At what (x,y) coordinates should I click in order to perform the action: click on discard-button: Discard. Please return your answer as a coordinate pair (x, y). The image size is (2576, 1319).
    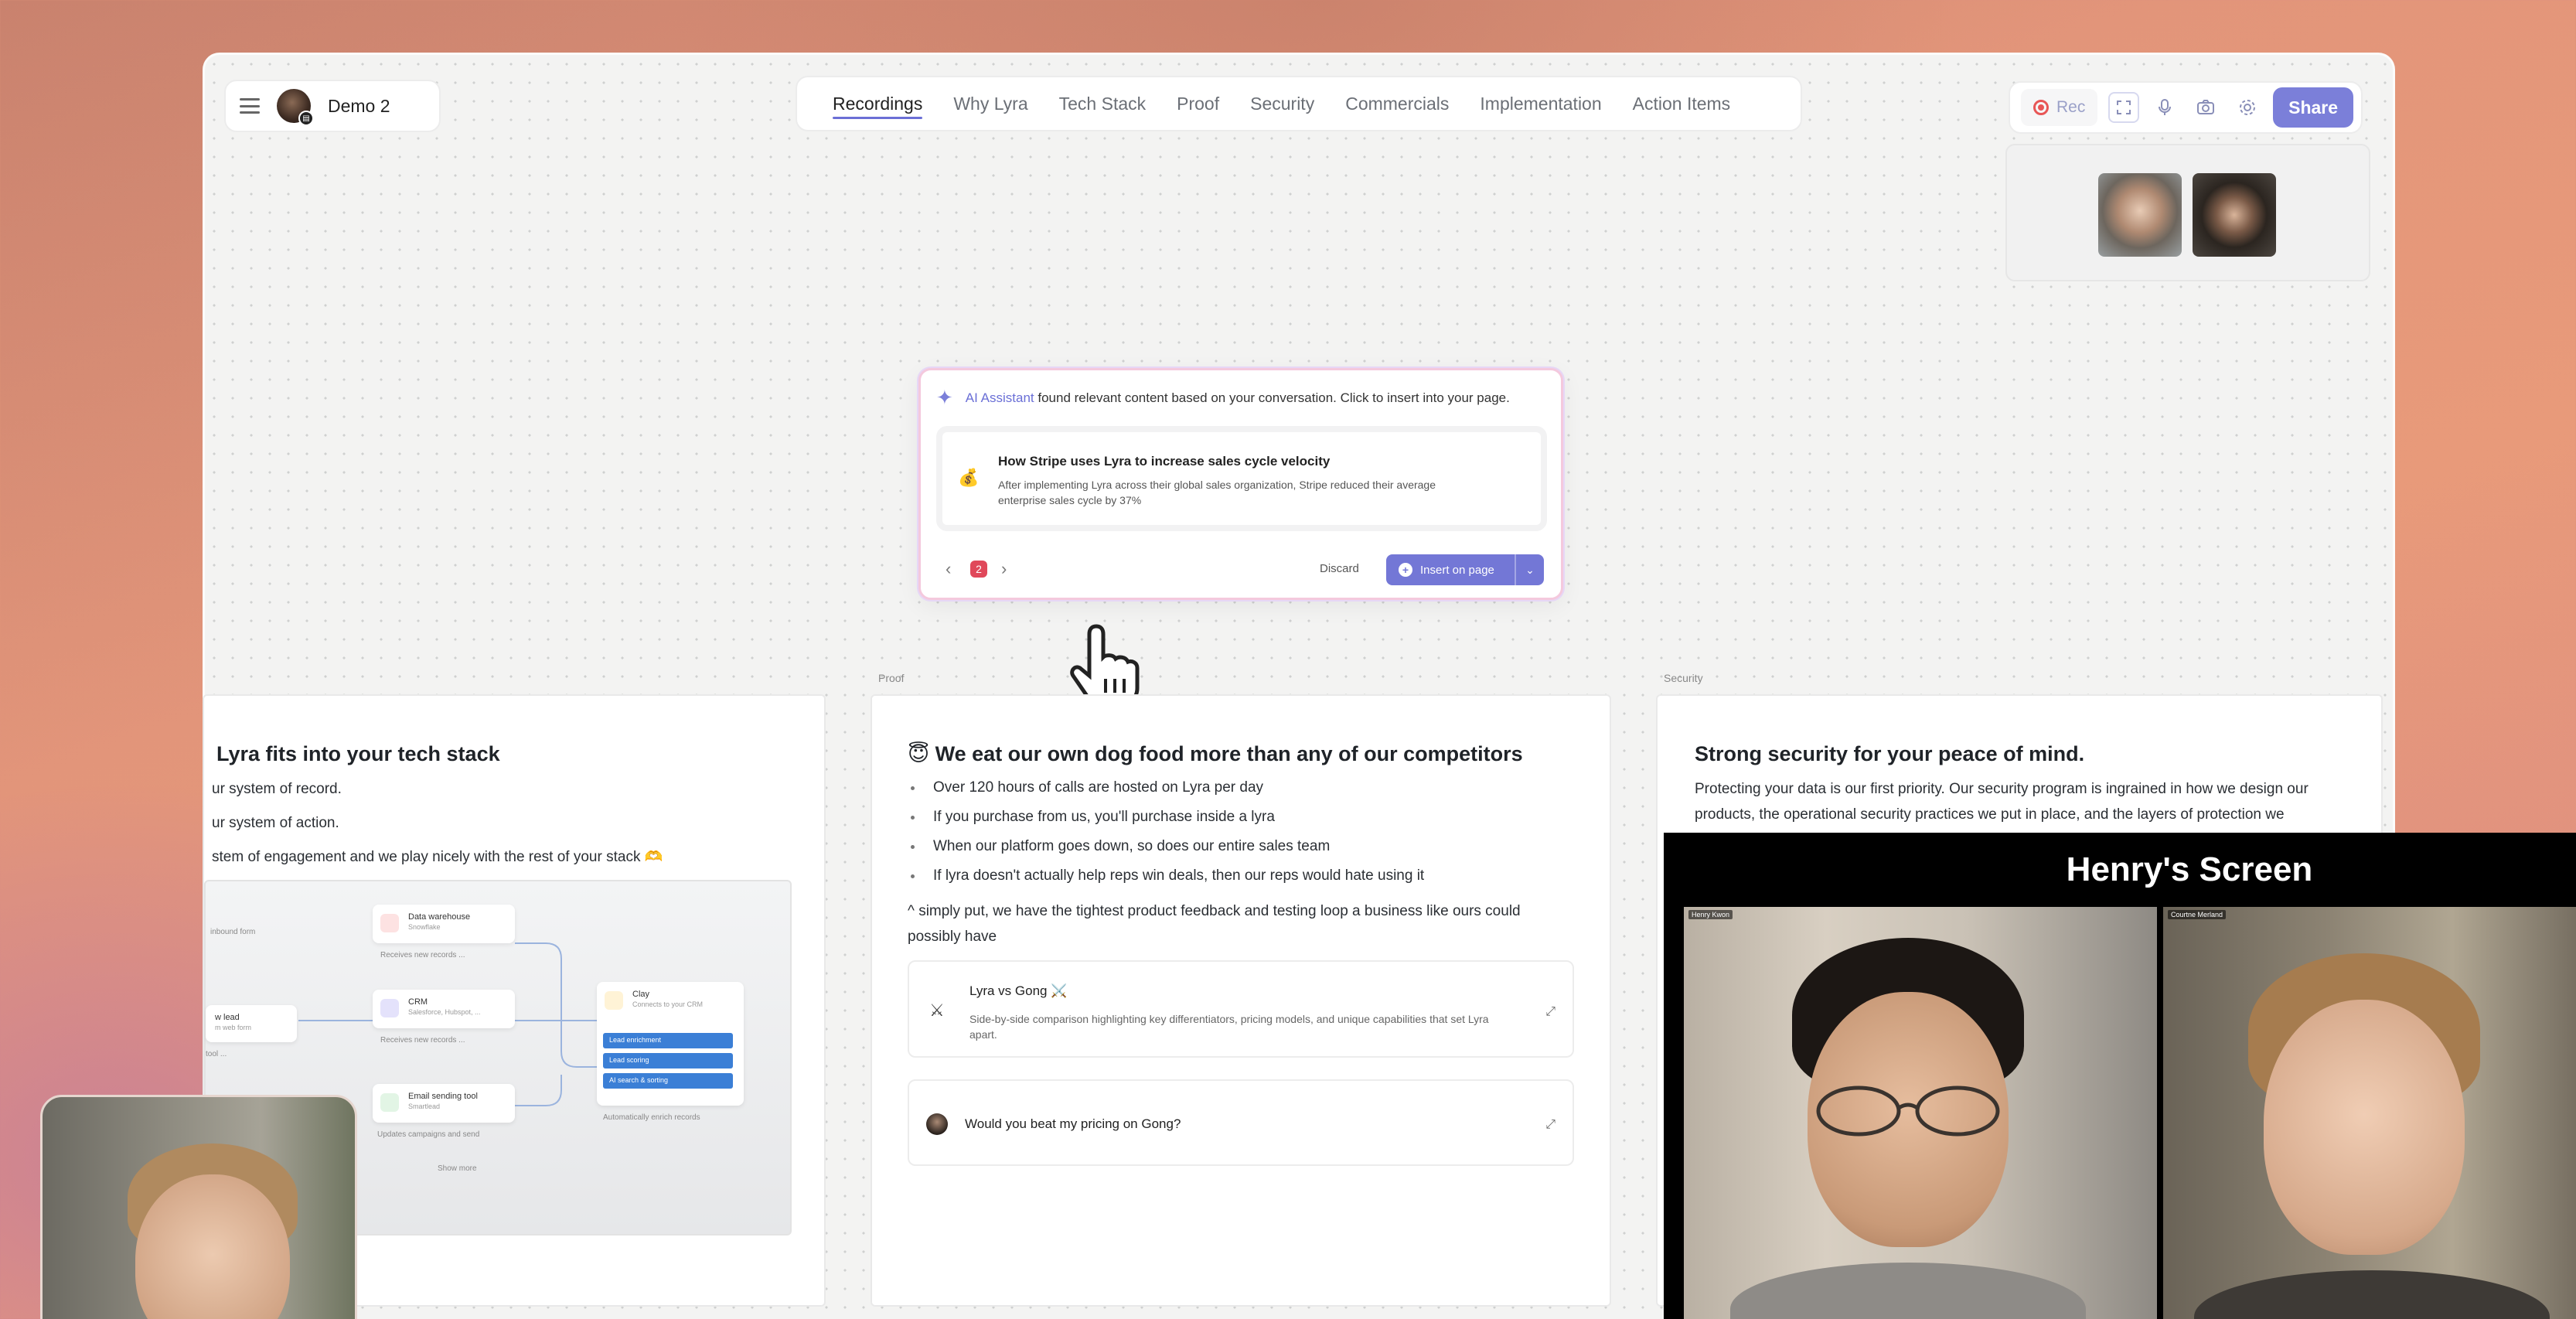
    Looking at the image, I should click on (1339, 568).